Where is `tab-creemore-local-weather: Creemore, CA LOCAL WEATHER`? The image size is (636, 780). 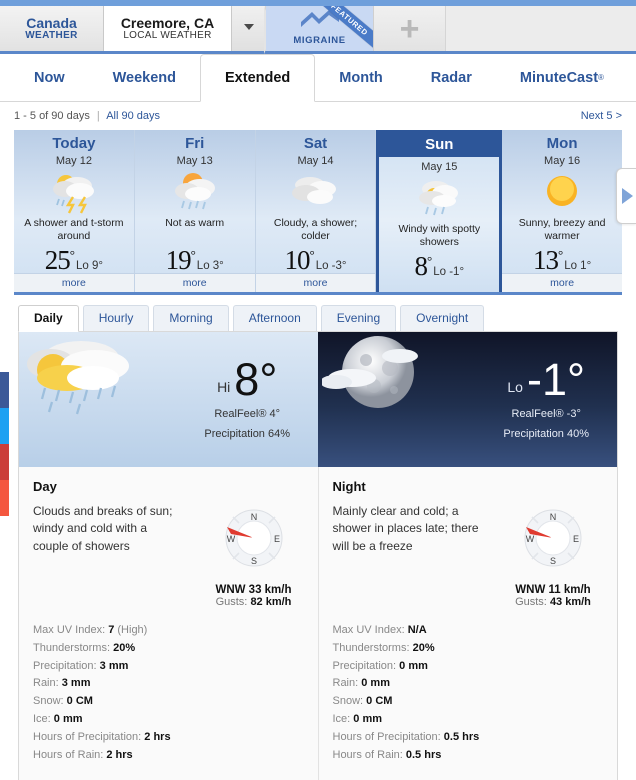 tab-creemore-local-weather: Creemore, CA LOCAL WEATHER is located at coordinates (168, 28).